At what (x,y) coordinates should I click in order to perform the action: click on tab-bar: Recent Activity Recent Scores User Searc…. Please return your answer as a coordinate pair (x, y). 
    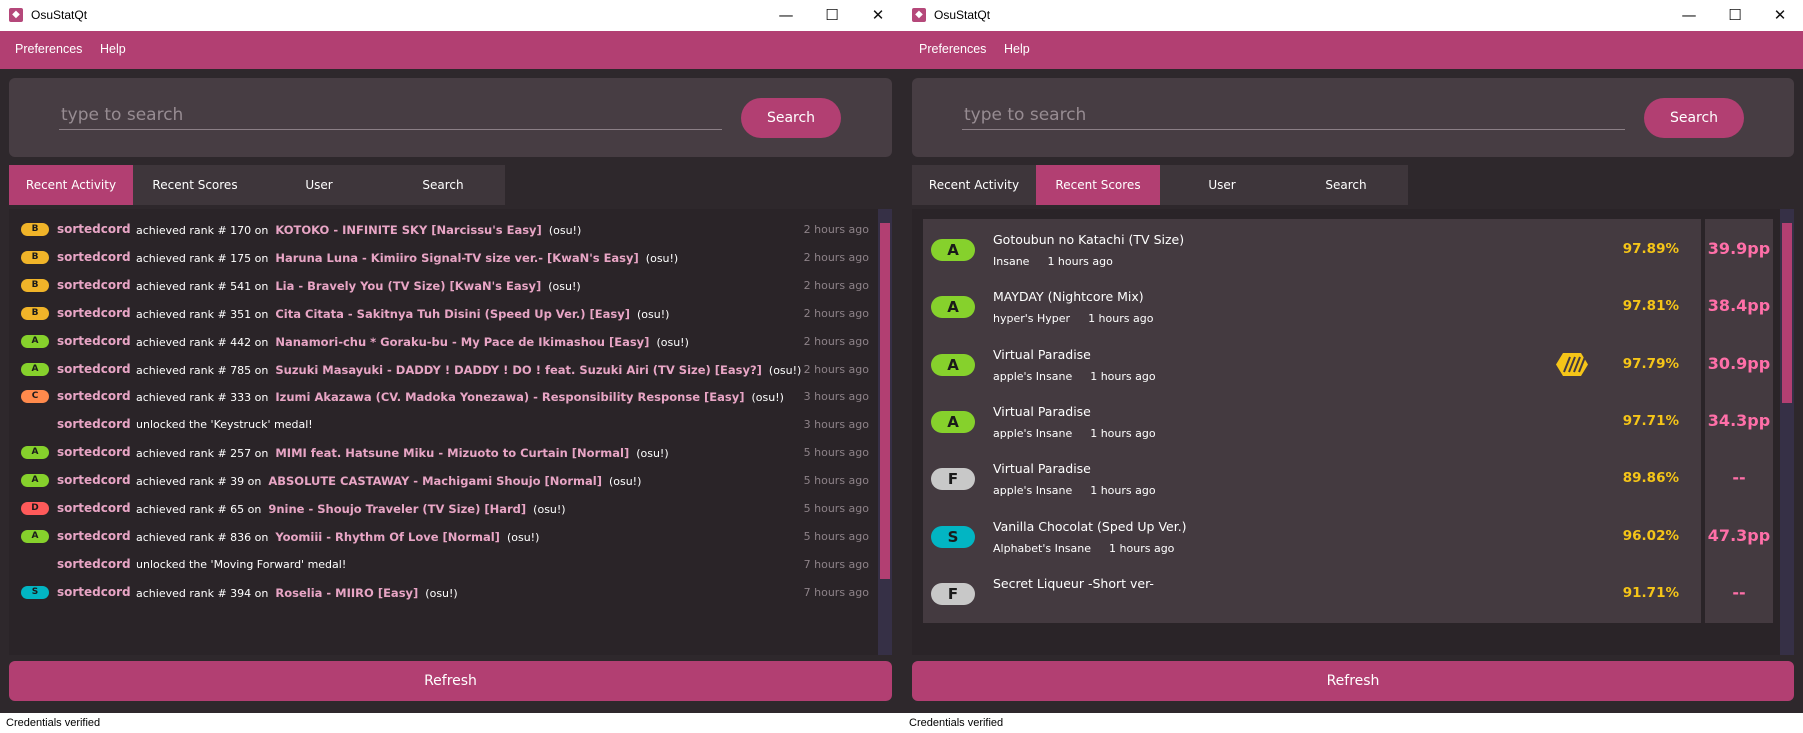
    Looking at the image, I should click on (257, 185).